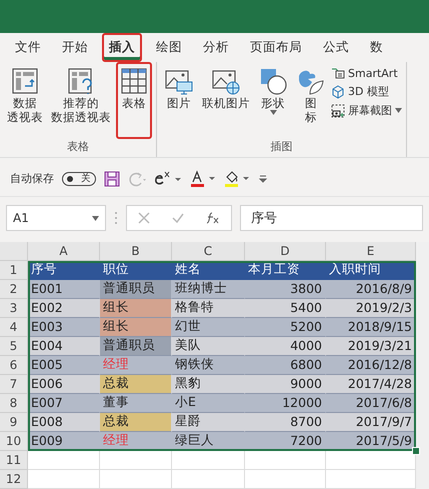 This screenshot has width=429, height=489. Describe the element at coordinates (14, 441) in the screenshot. I see `row-number: 10` at that location.